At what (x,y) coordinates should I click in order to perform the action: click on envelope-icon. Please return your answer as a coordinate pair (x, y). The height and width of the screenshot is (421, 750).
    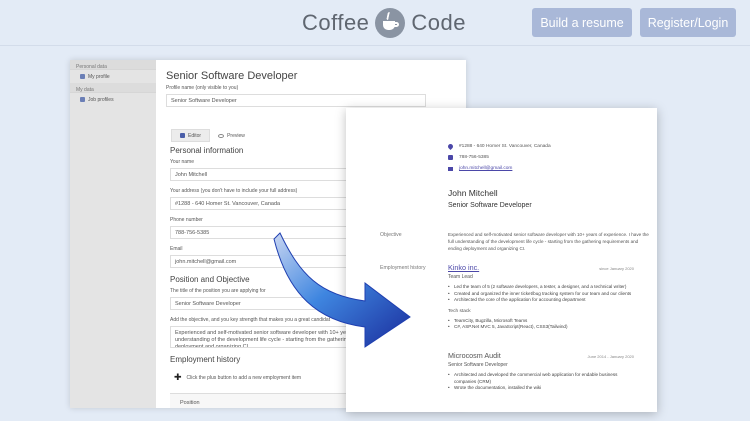
    Looking at the image, I should click on (450, 168).